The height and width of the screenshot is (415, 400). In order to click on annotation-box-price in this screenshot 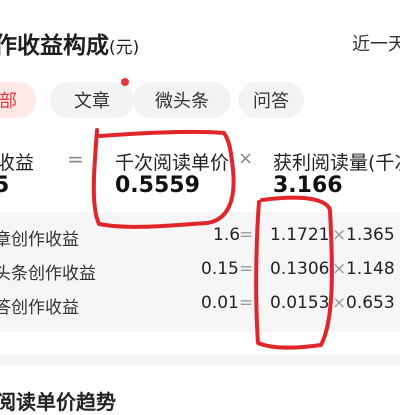, I will do `click(163, 178)`.